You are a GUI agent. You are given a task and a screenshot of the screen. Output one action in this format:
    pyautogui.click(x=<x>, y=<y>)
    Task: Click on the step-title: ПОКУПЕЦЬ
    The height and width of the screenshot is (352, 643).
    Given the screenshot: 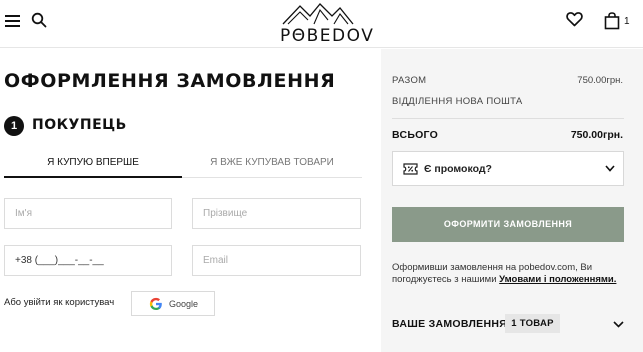 What is the action you would take?
    pyautogui.click(x=79, y=125)
    